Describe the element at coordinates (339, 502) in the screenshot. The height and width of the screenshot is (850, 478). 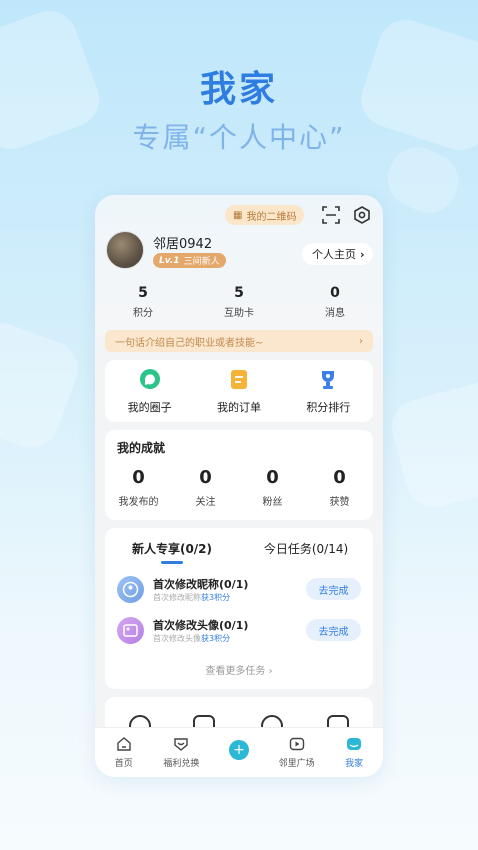
I see `achievement-label: 获赞` at that location.